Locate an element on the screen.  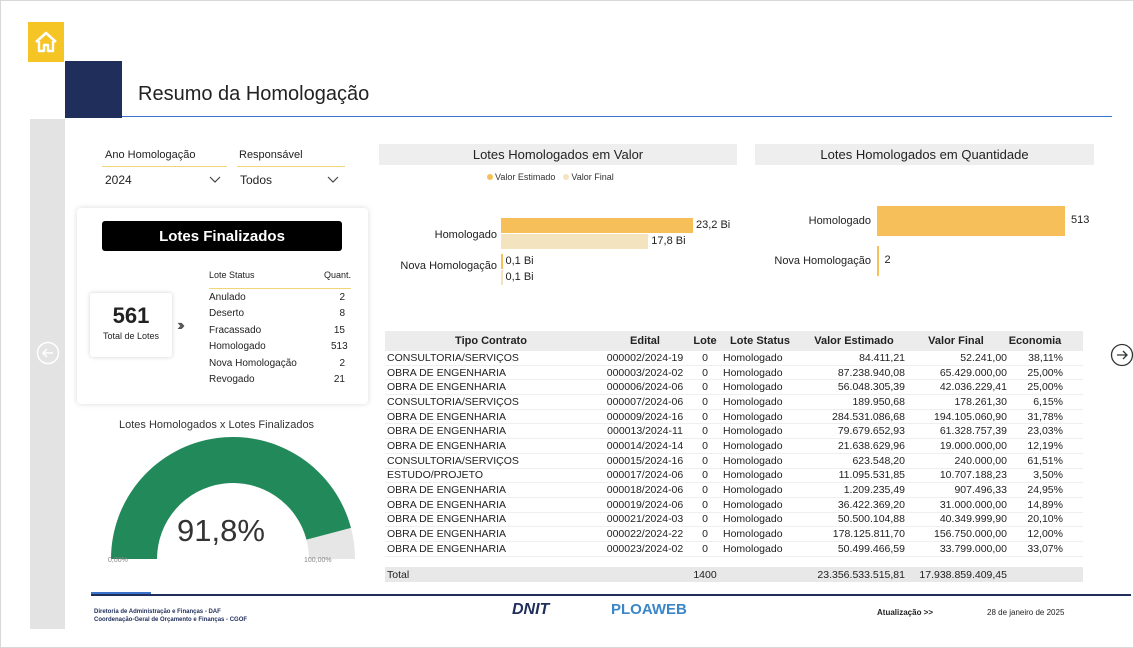
cell-valor-final: 52.241,00 is located at coordinates (983, 357).